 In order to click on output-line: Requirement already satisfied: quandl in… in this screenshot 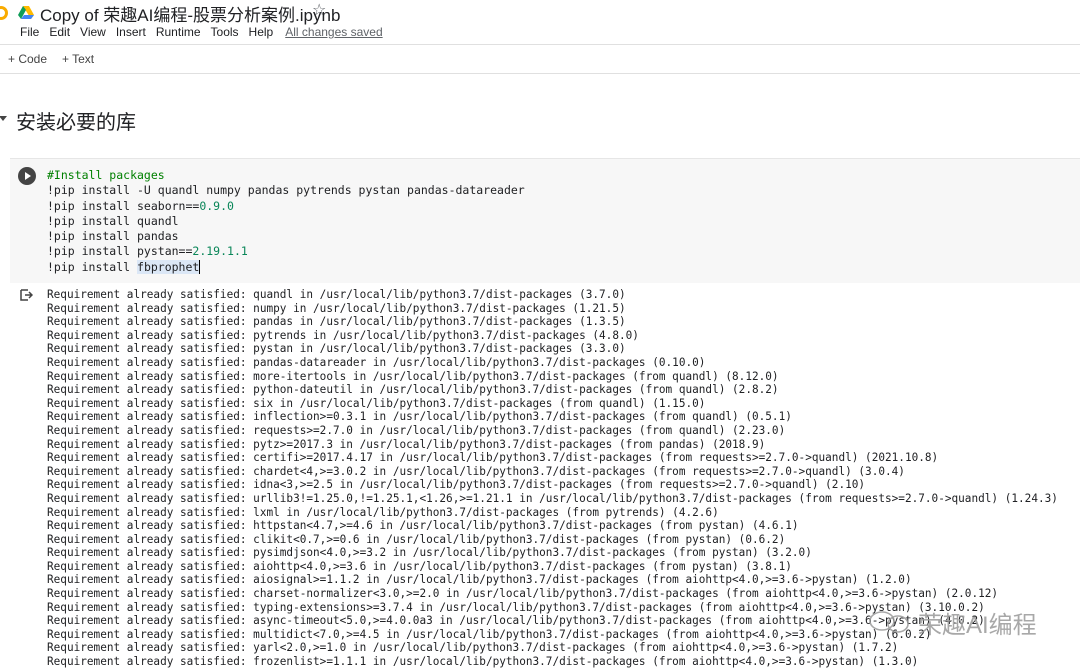, I will do `click(336, 294)`.